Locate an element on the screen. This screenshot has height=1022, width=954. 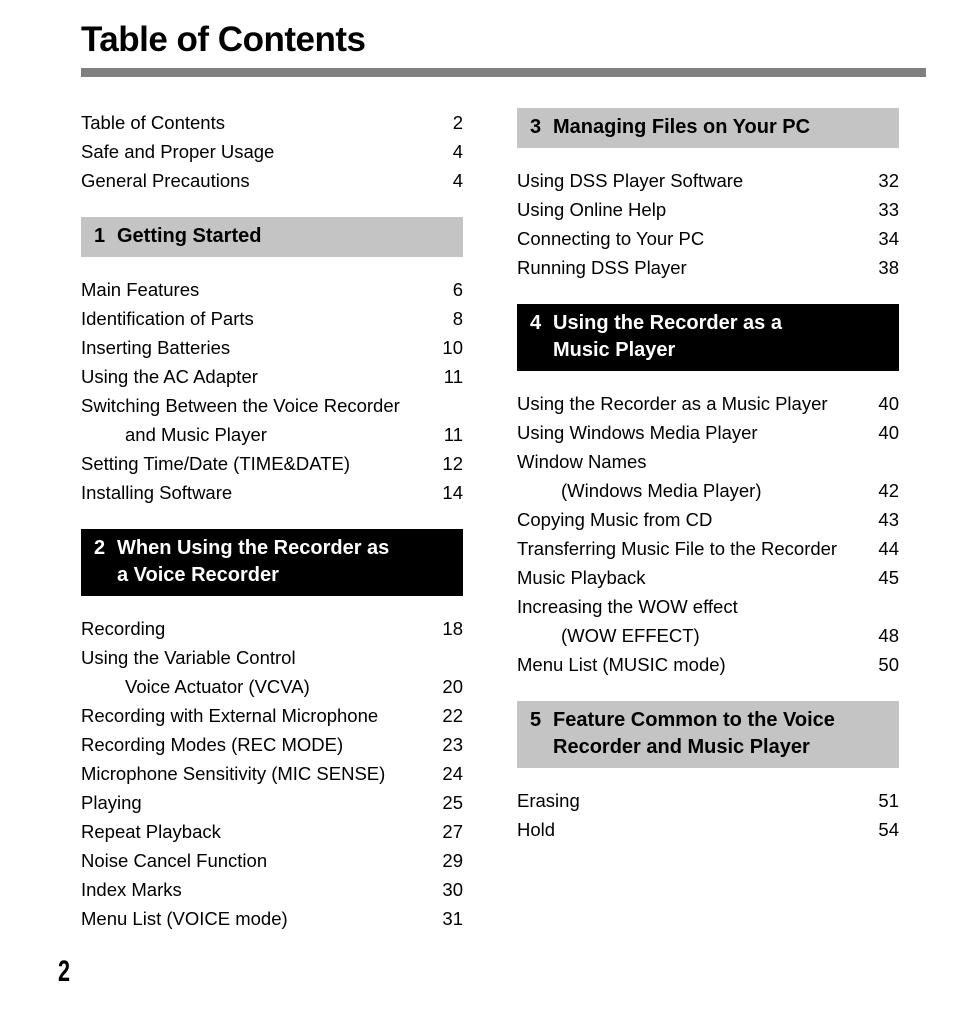
toc-entry: Installing Software 14 is located at coordinates (272, 492).